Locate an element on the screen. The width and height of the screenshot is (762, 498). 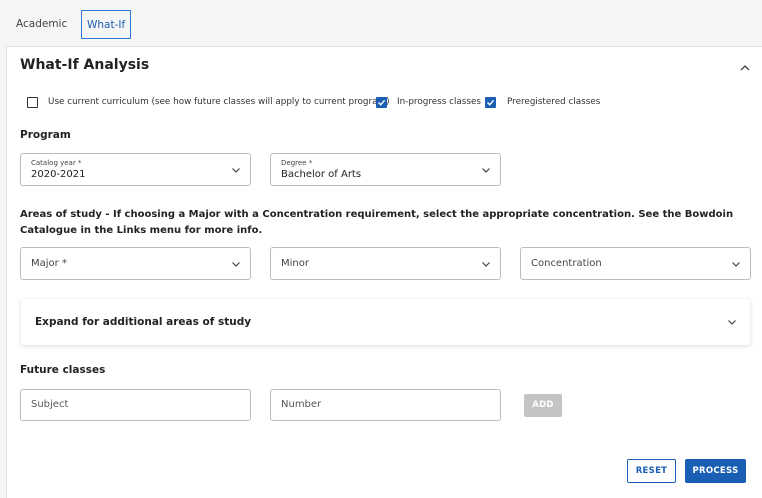
number-placeholder: Number is located at coordinates (301, 404).